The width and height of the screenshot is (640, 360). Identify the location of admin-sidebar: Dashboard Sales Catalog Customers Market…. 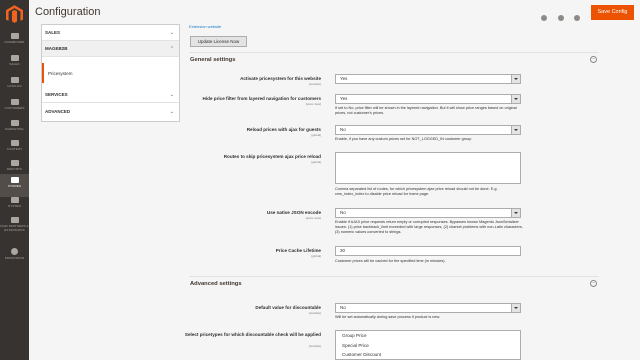
(14, 180).